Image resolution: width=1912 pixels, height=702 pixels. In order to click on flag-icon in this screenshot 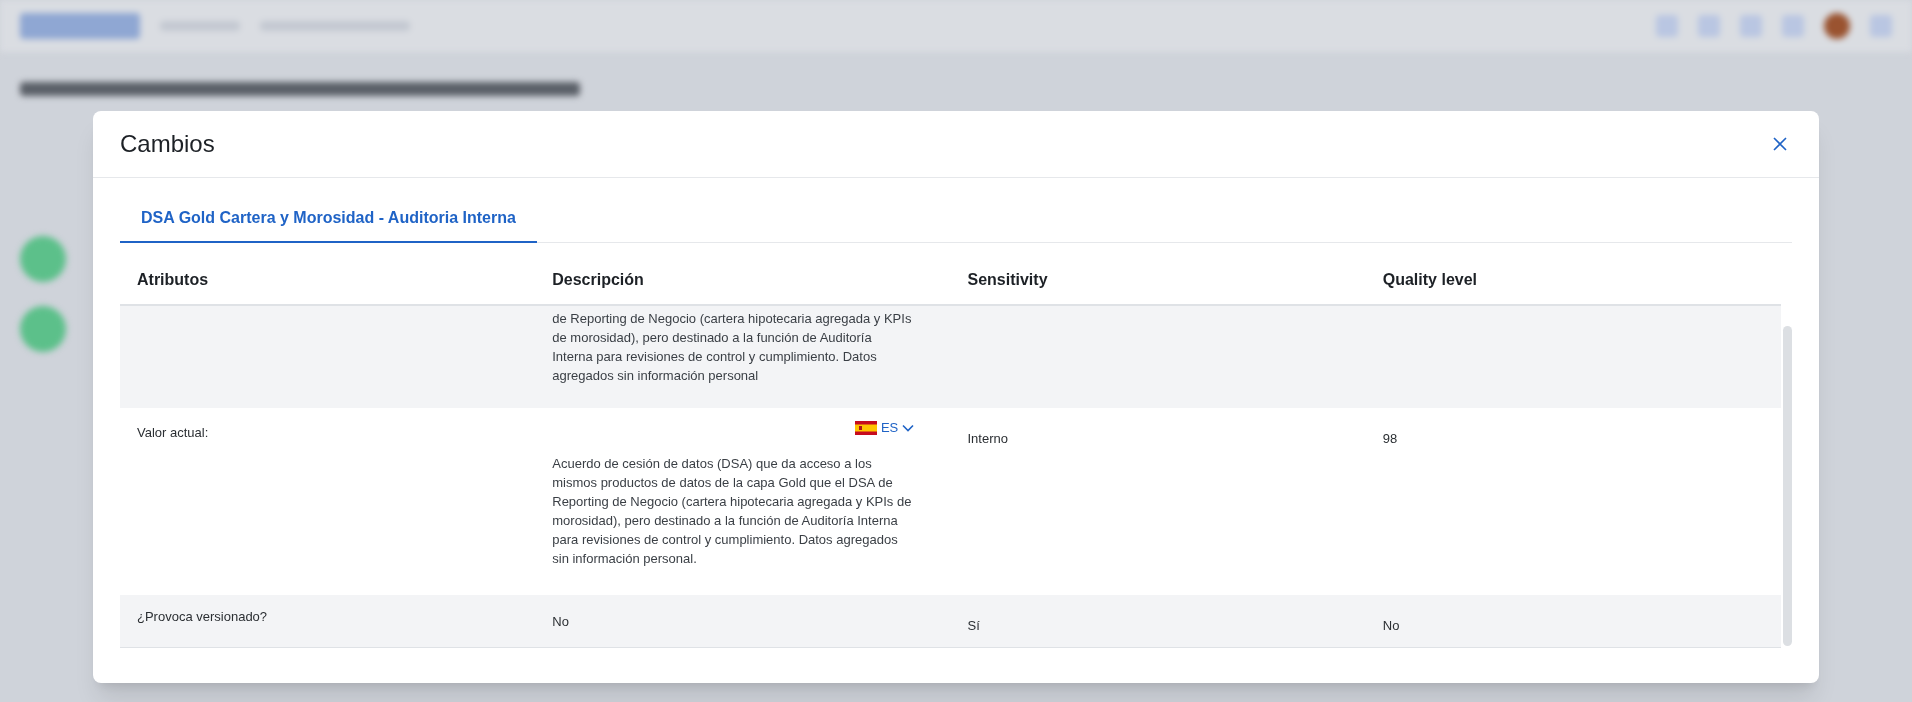, I will do `click(865, 427)`.